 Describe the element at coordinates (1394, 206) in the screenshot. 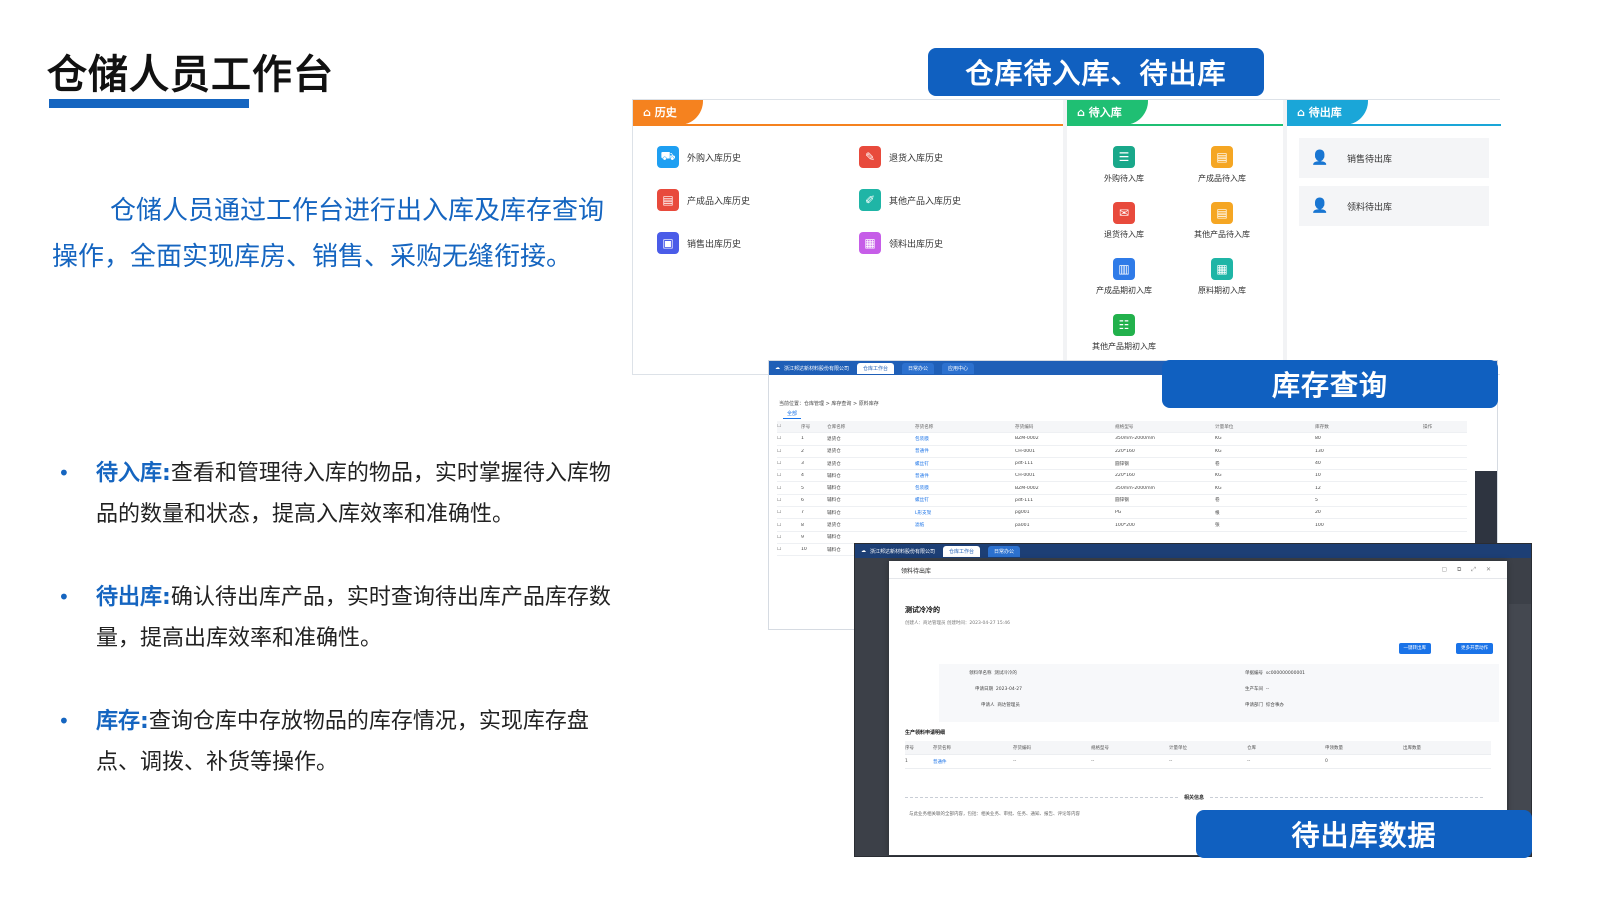

I see `outbound-item-picking: 👤 领料待出库` at that location.